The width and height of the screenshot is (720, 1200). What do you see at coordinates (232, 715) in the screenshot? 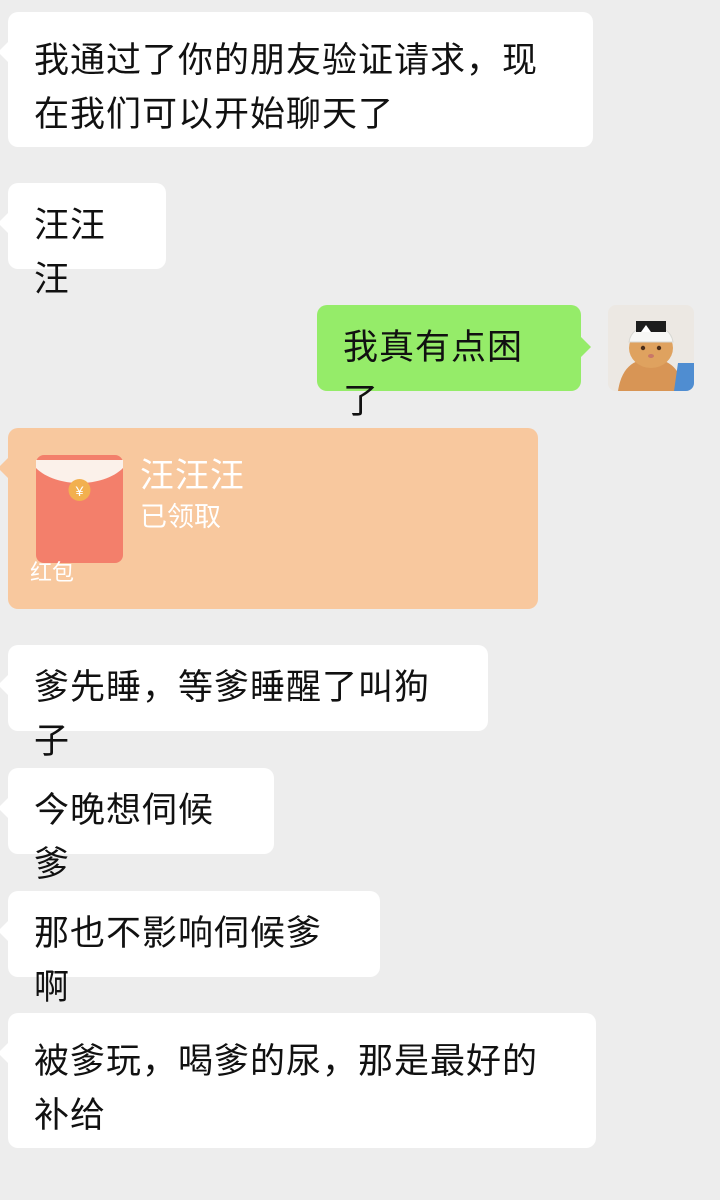
I see `message-text: 爹先睡，等爹睡醒了叫狗子` at bounding box center [232, 715].